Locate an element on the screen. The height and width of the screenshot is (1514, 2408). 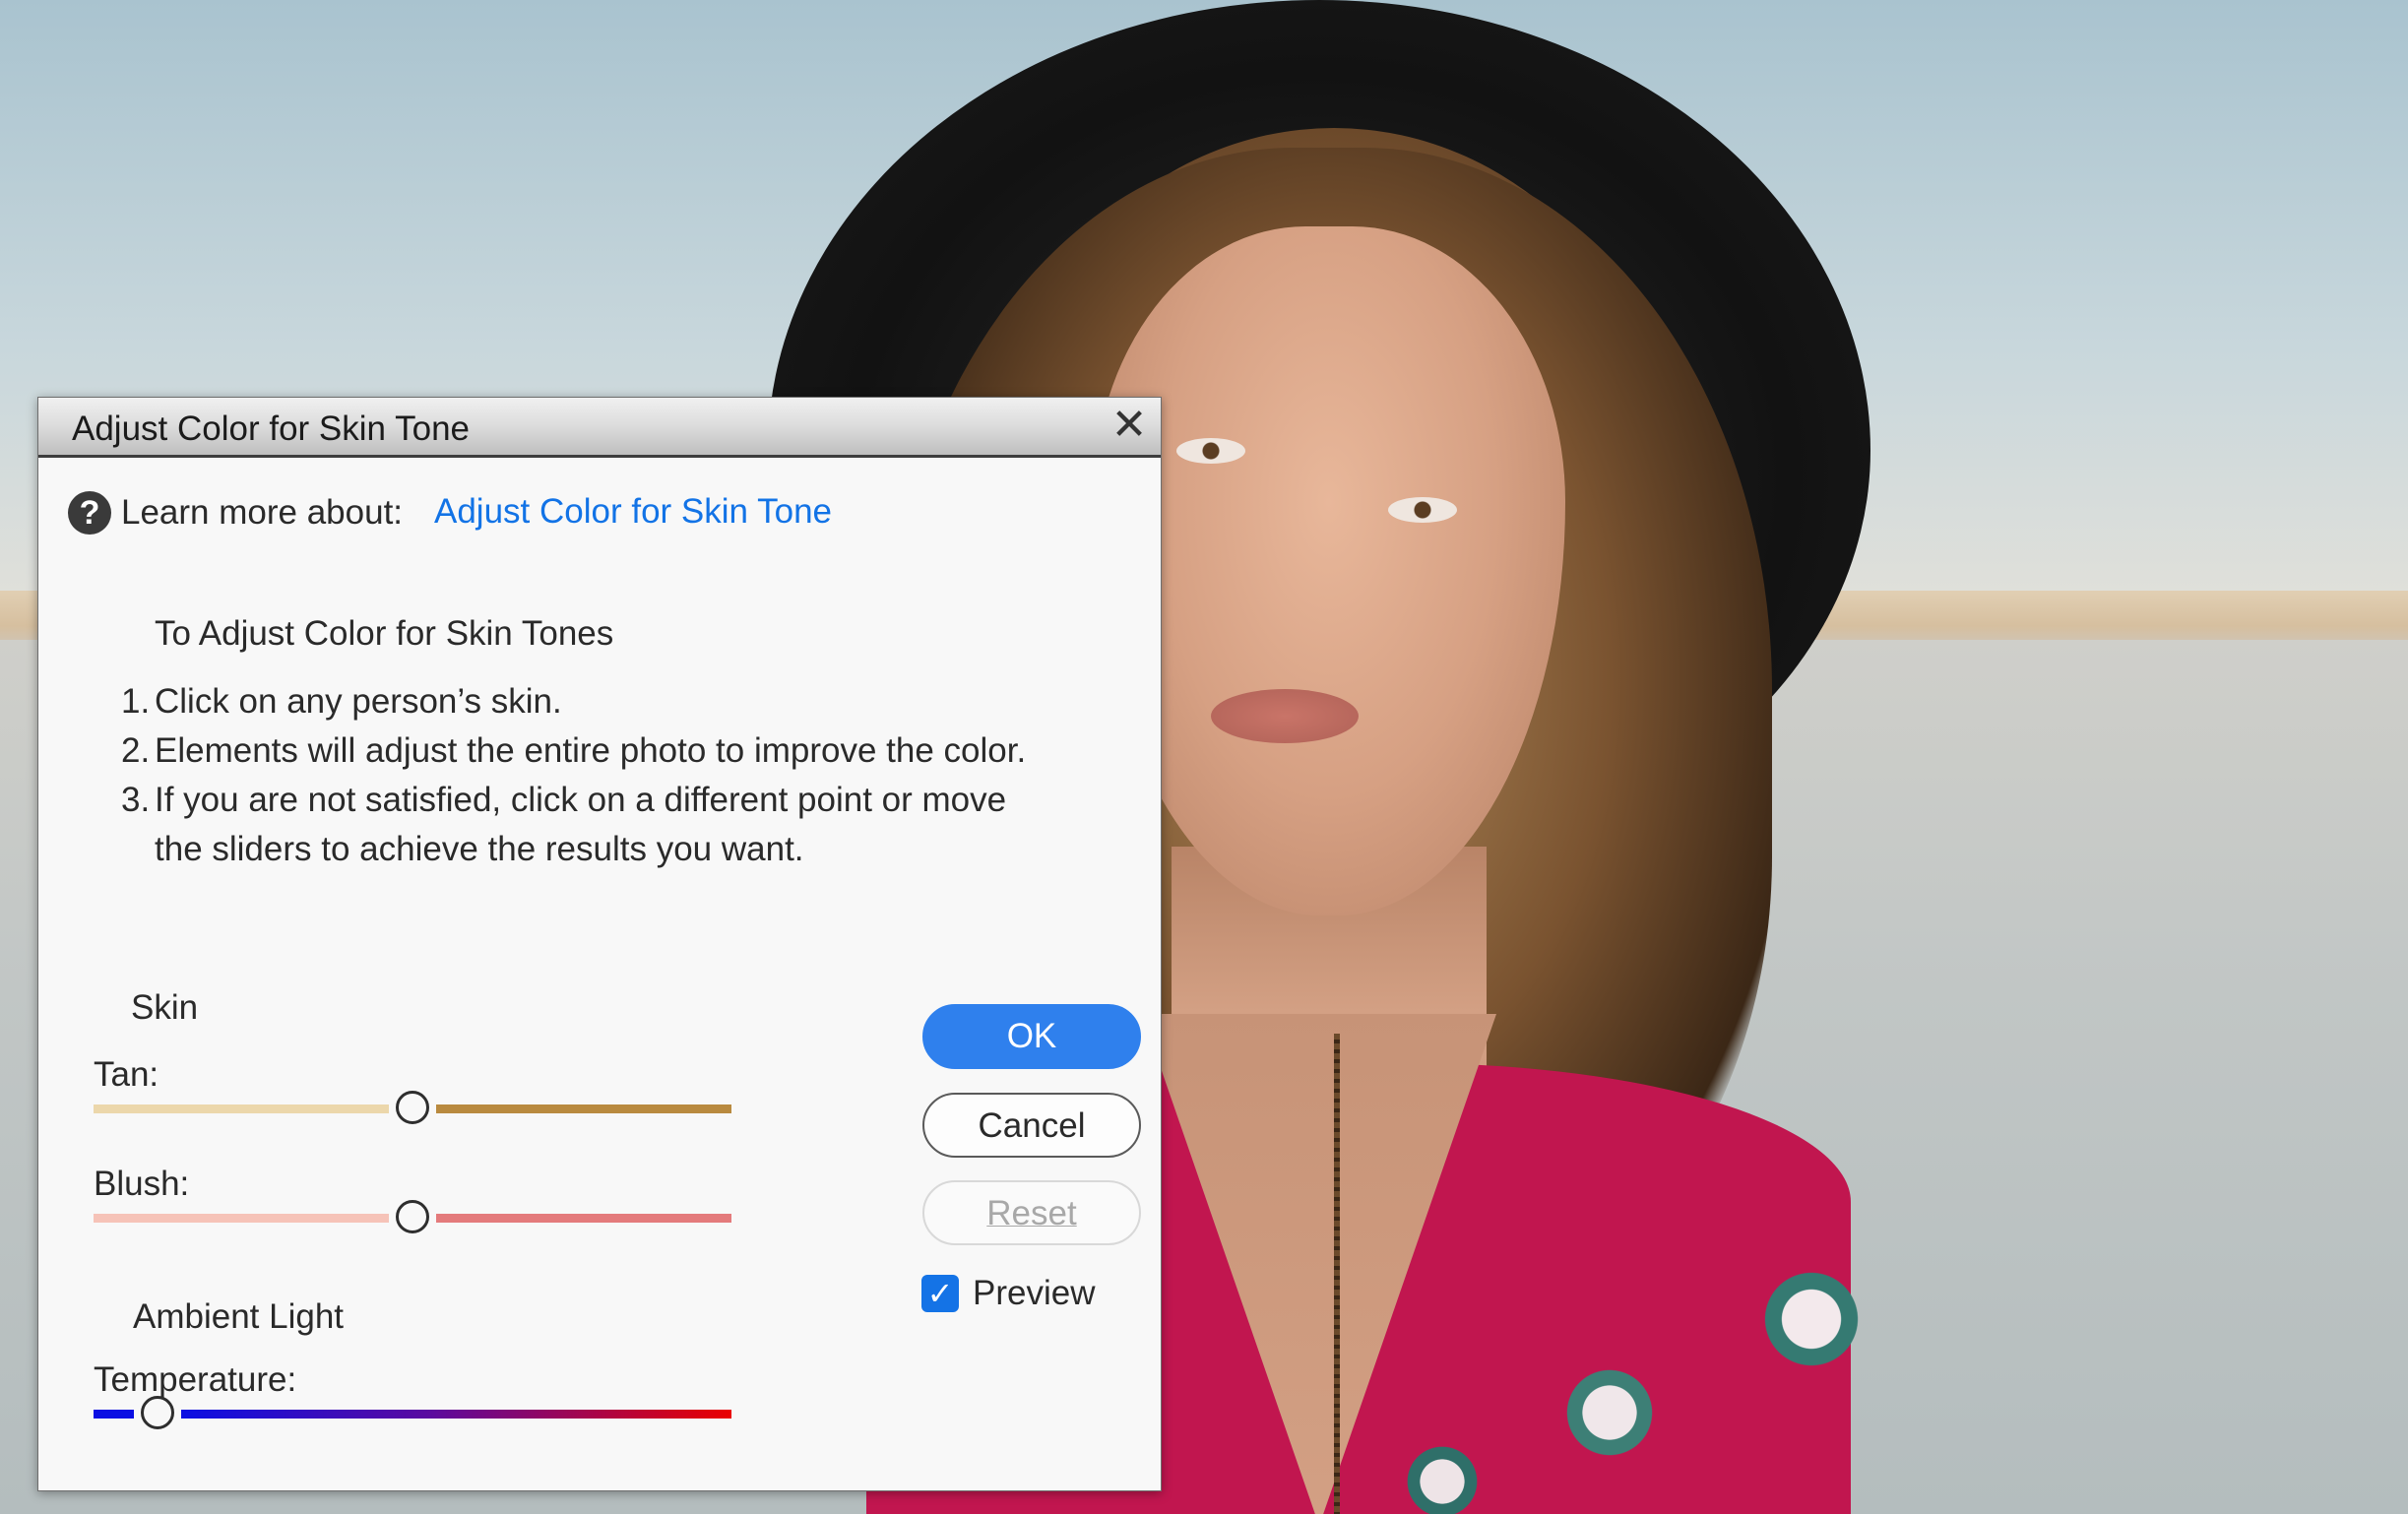
reset-button: Reset is located at coordinates (1031, 1213).